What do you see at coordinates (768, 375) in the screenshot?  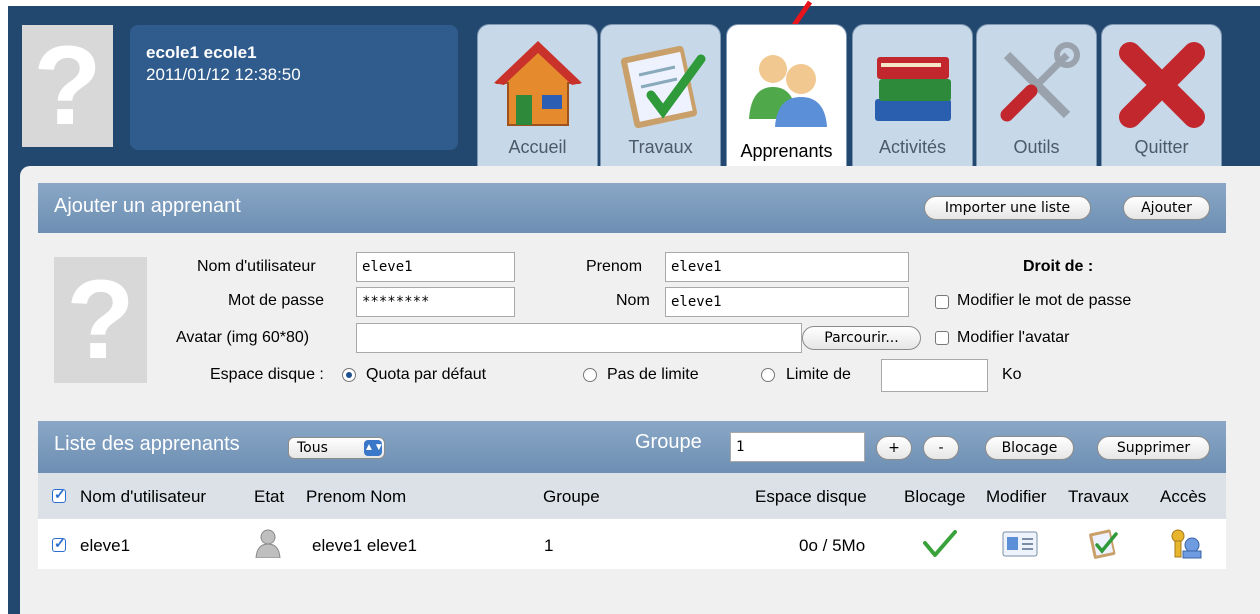 I see `limit-radio` at bounding box center [768, 375].